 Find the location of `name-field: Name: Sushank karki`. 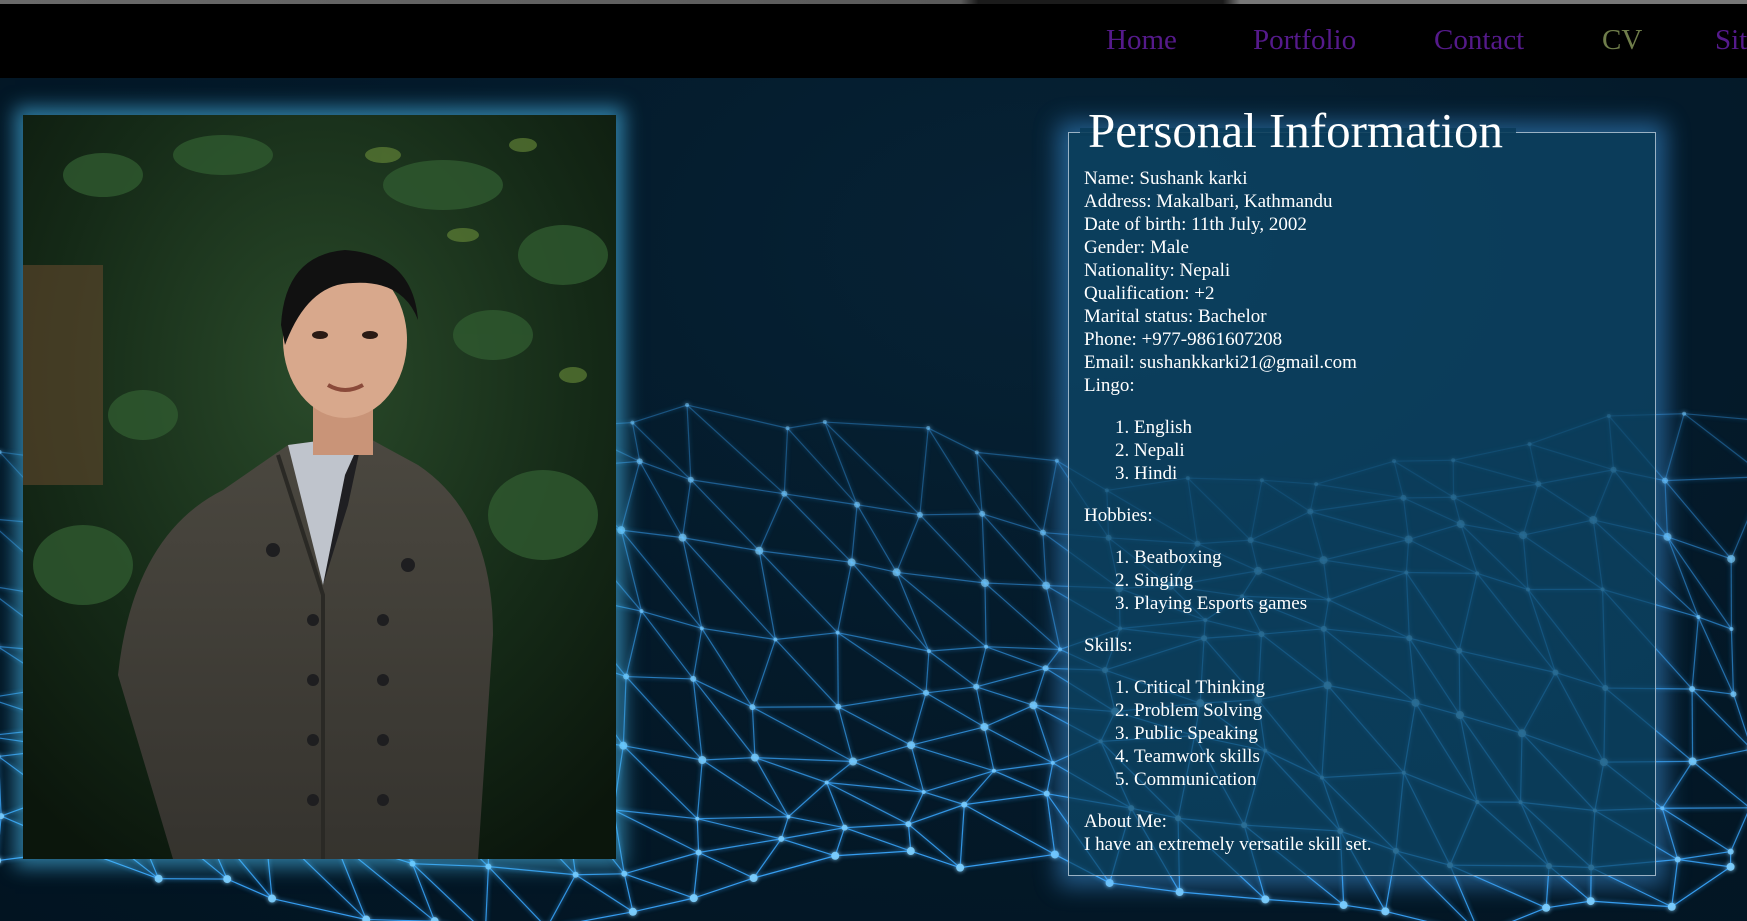

name-field: Name: Sushank karki is located at coordinates (1166, 178).